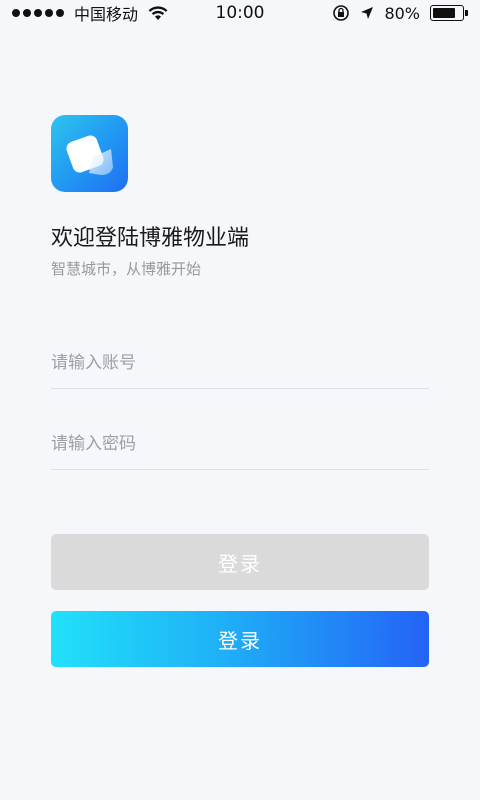  I want to click on login-button-disabled: 登录, so click(240, 562).